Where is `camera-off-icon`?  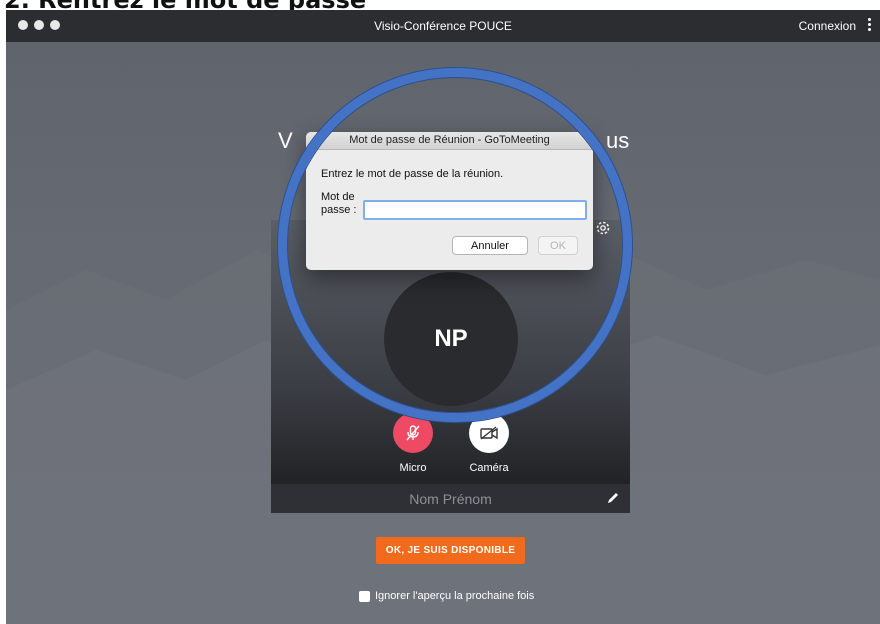 camera-off-icon is located at coordinates (489, 433).